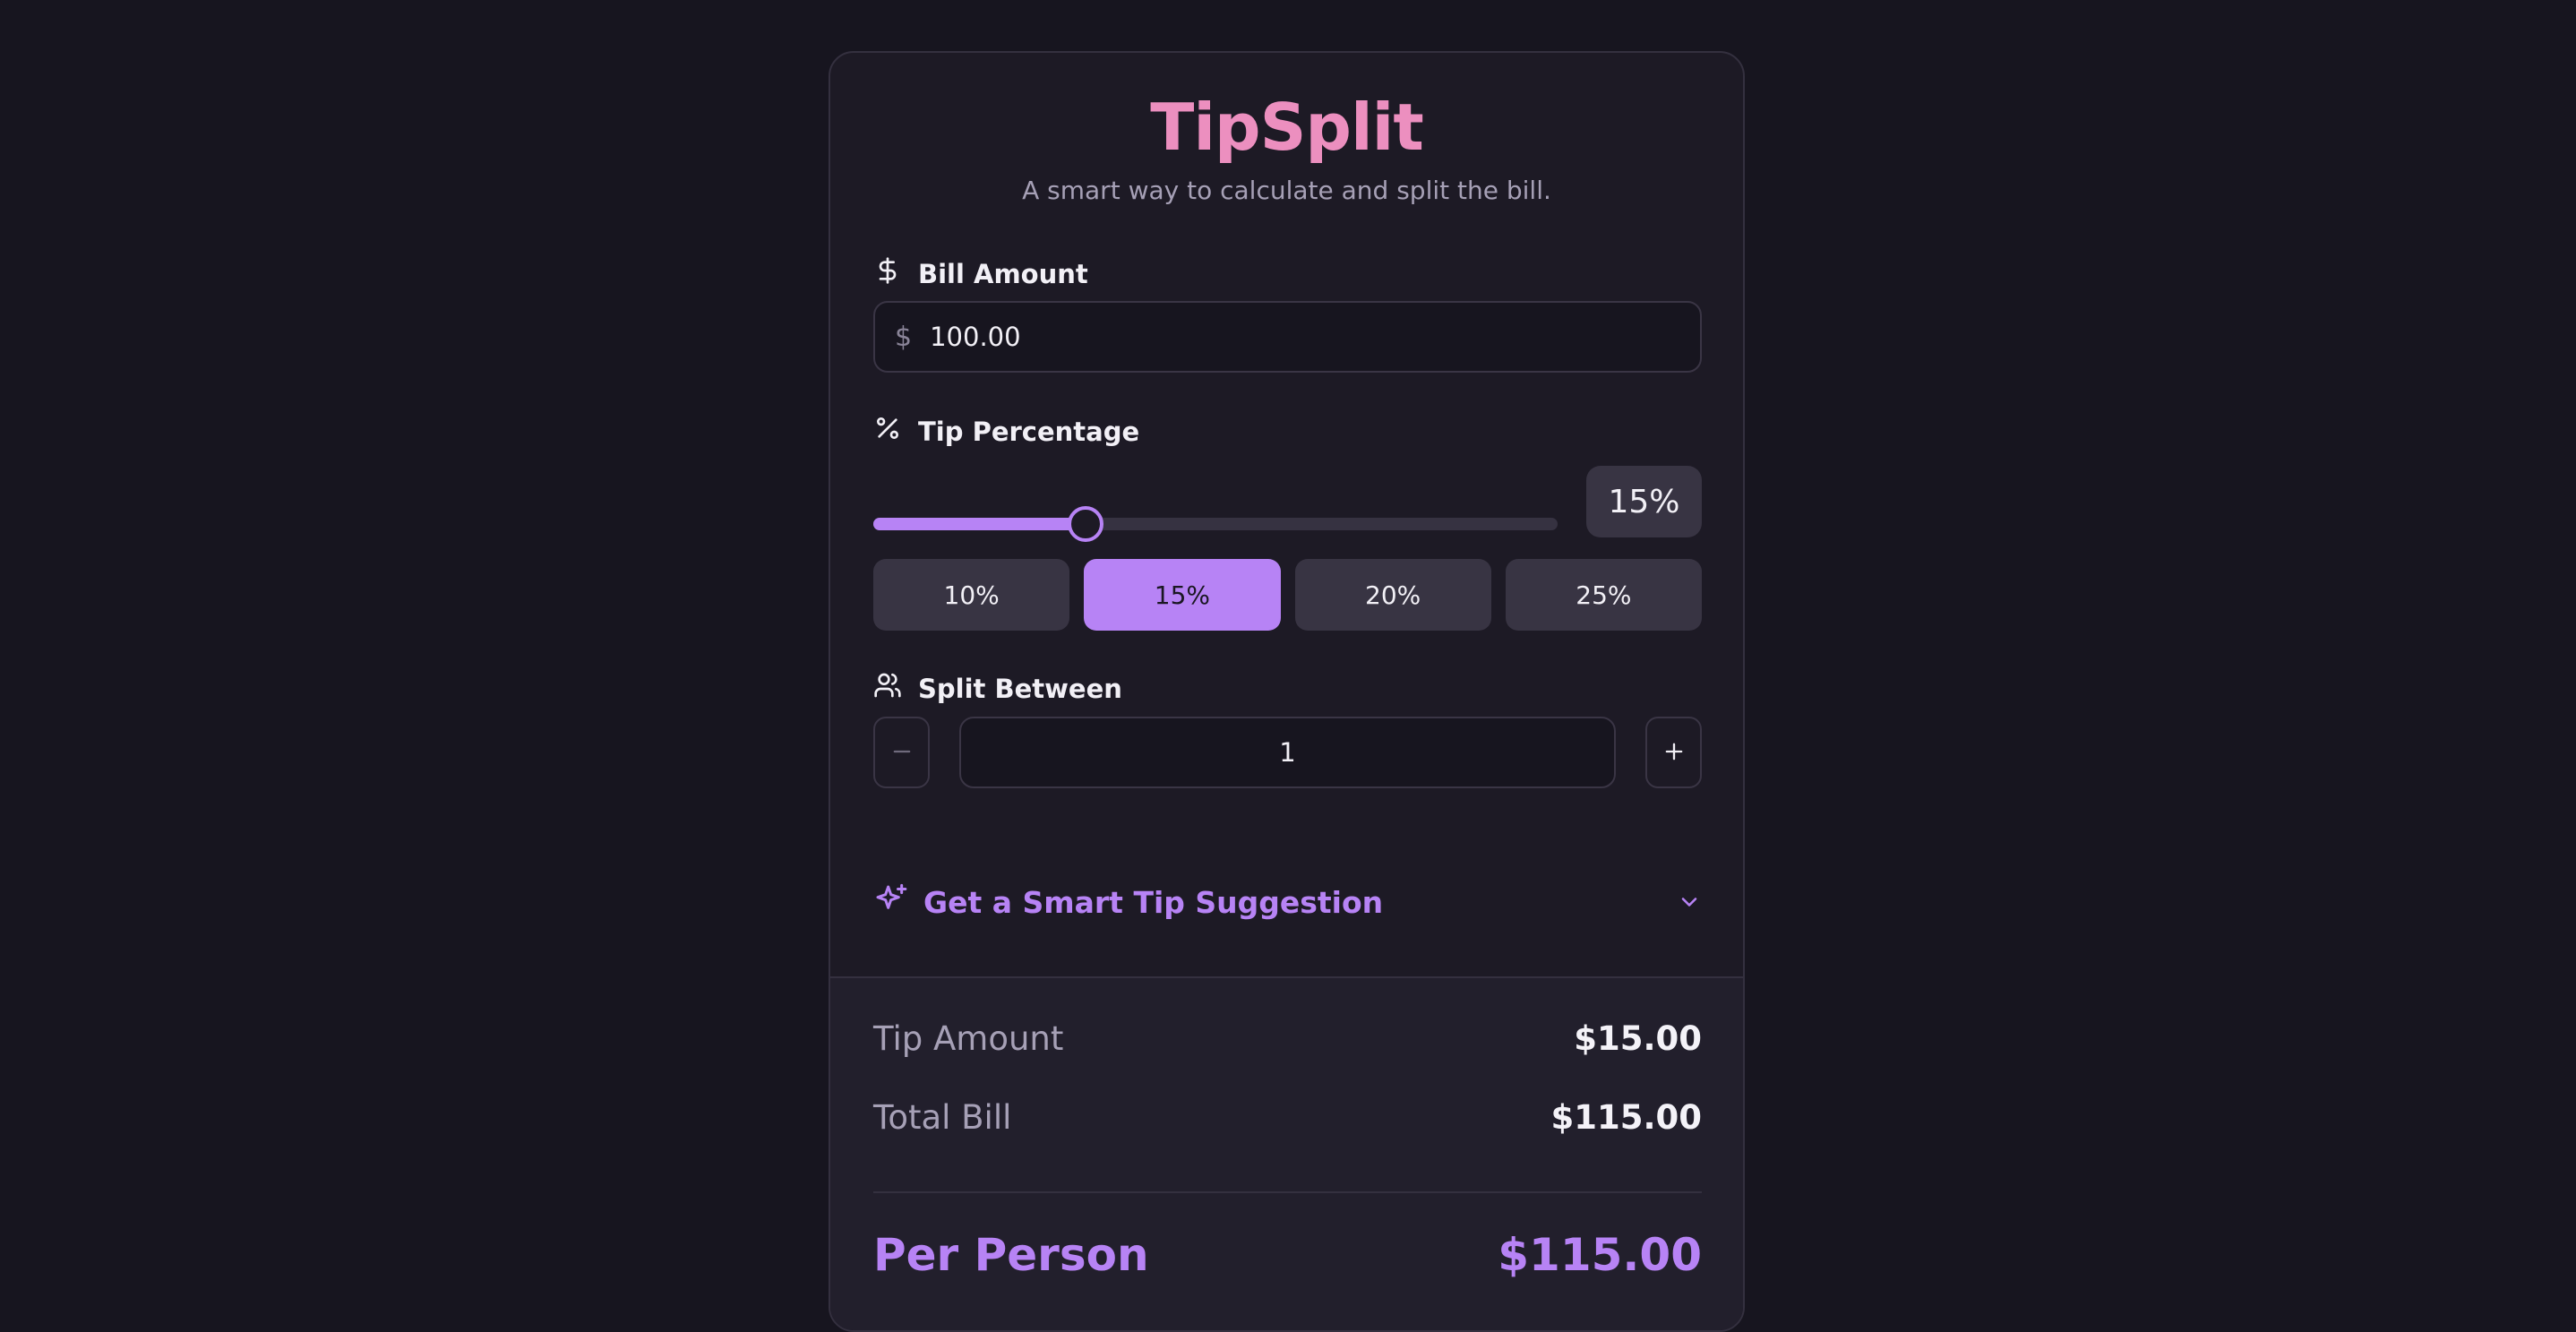 The width and height of the screenshot is (2576, 1332). What do you see at coordinates (1215, 524) in the screenshot?
I see `tip-slider` at bounding box center [1215, 524].